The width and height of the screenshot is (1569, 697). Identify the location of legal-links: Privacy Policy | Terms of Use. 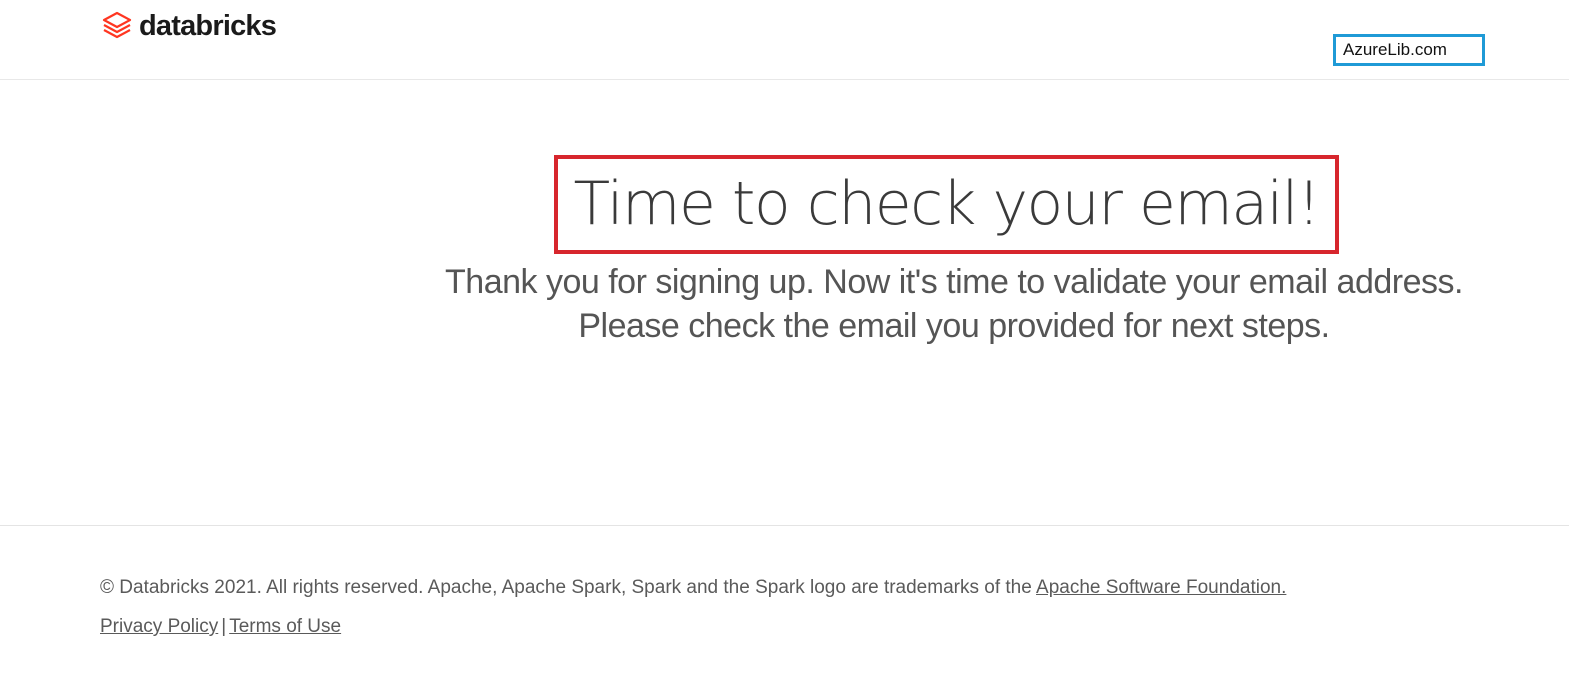
(220, 627).